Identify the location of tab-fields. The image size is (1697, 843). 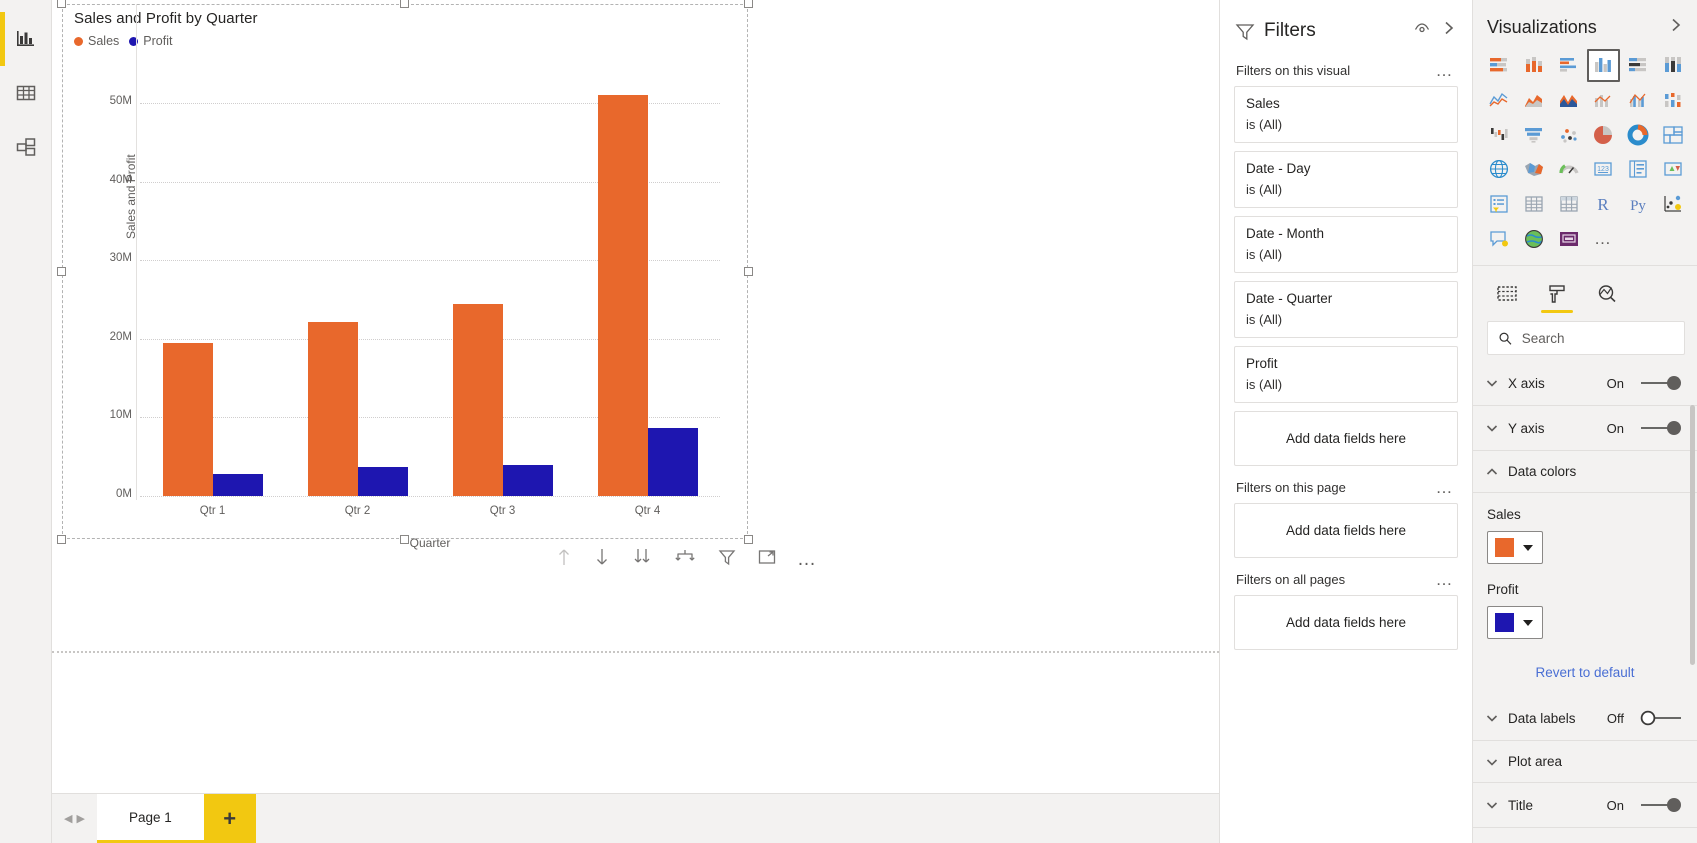
(1507, 297).